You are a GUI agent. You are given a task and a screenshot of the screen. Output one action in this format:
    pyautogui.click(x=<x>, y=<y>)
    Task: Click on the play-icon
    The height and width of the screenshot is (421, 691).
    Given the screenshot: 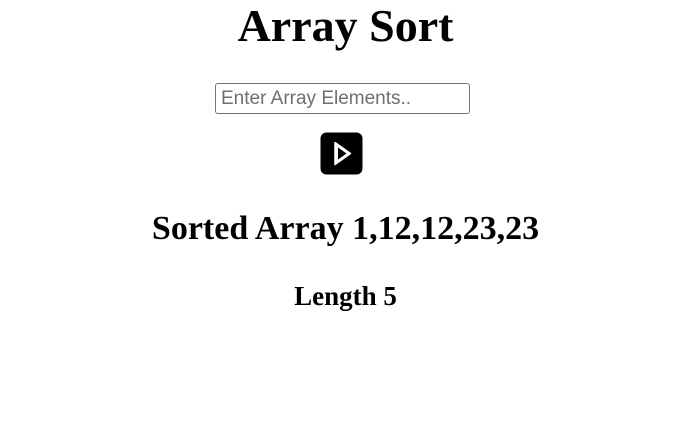 What is the action you would take?
    pyautogui.click(x=341, y=153)
    